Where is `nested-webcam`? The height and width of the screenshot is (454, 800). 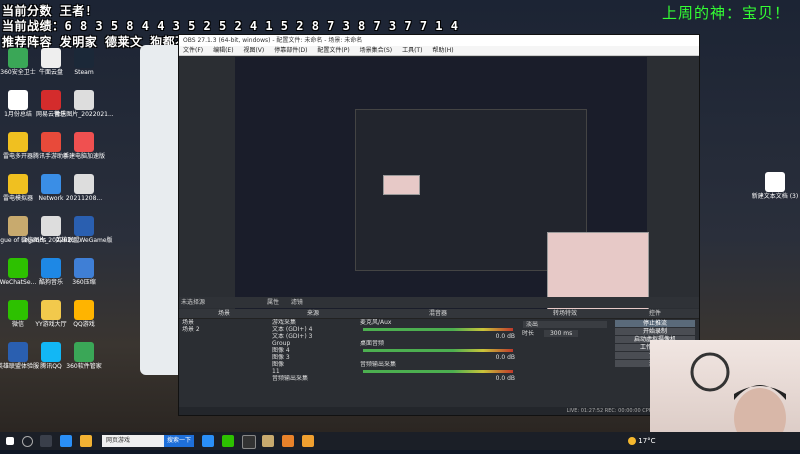 nested-webcam is located at coordinates (401, 185).